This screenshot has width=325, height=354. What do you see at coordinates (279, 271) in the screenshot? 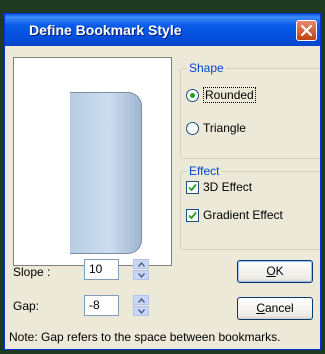
I see `ok-button-label: K` at bounding box center [279, 271].